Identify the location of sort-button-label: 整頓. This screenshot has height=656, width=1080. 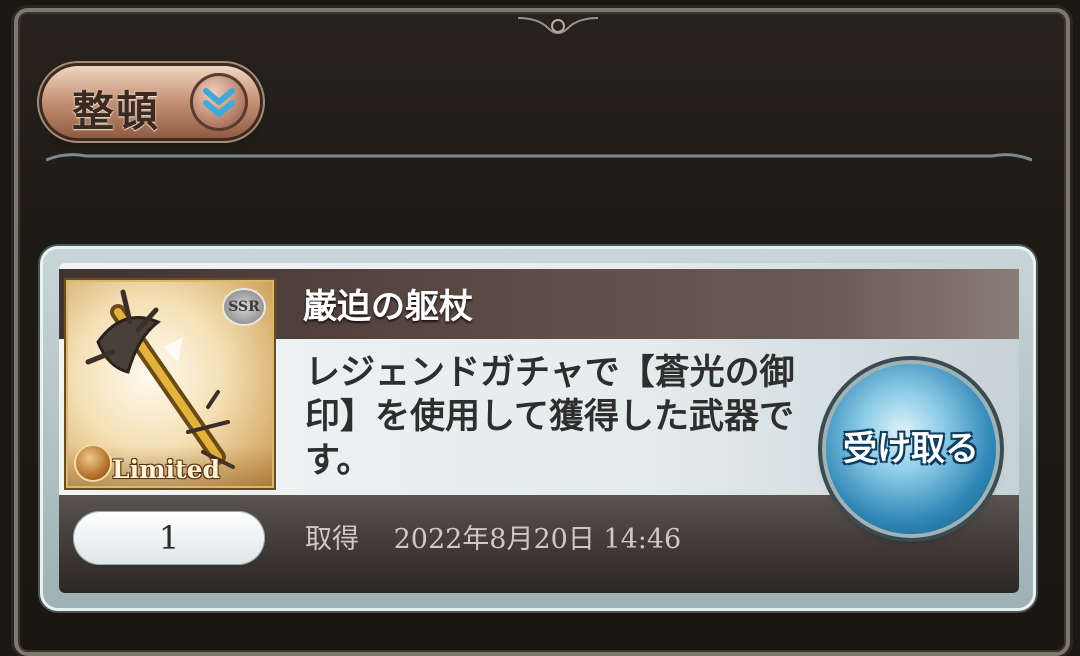
(116, 111).